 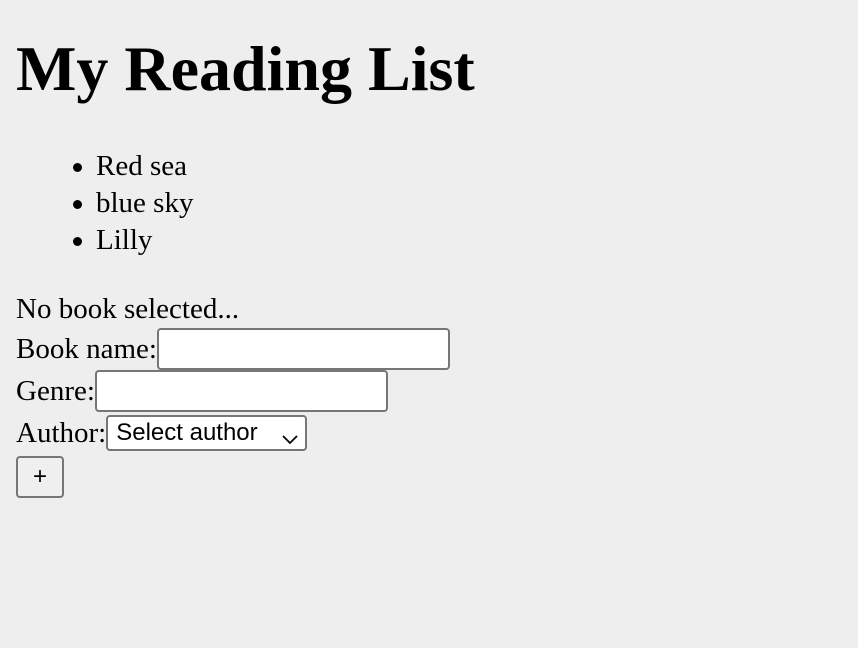 I want to click on author-row: Author: Select author, so click(x=429, y=433).